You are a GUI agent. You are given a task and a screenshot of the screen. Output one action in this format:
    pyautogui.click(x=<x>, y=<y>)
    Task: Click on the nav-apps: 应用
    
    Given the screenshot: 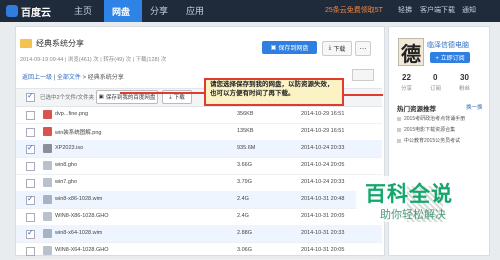 What is the action you would take?
    pyautogui.click(x=195, y=10)
    